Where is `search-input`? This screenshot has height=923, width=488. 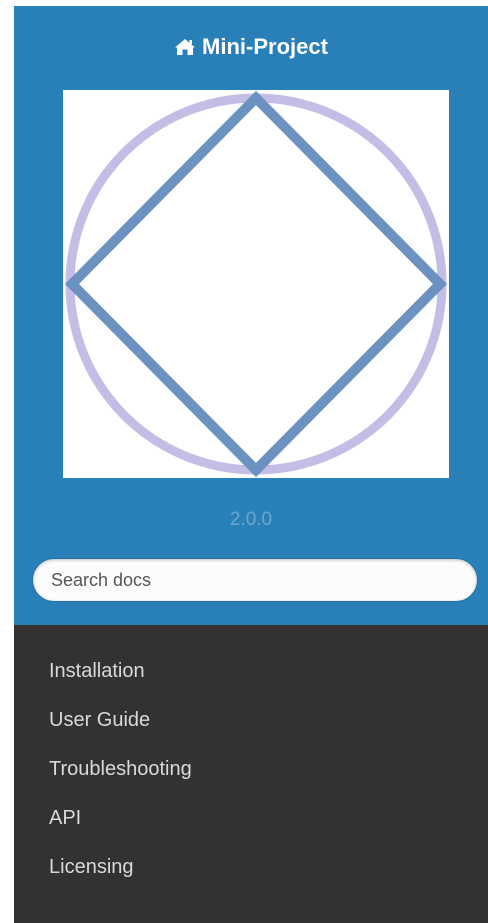 search-input is located at coordinates (256, 580).